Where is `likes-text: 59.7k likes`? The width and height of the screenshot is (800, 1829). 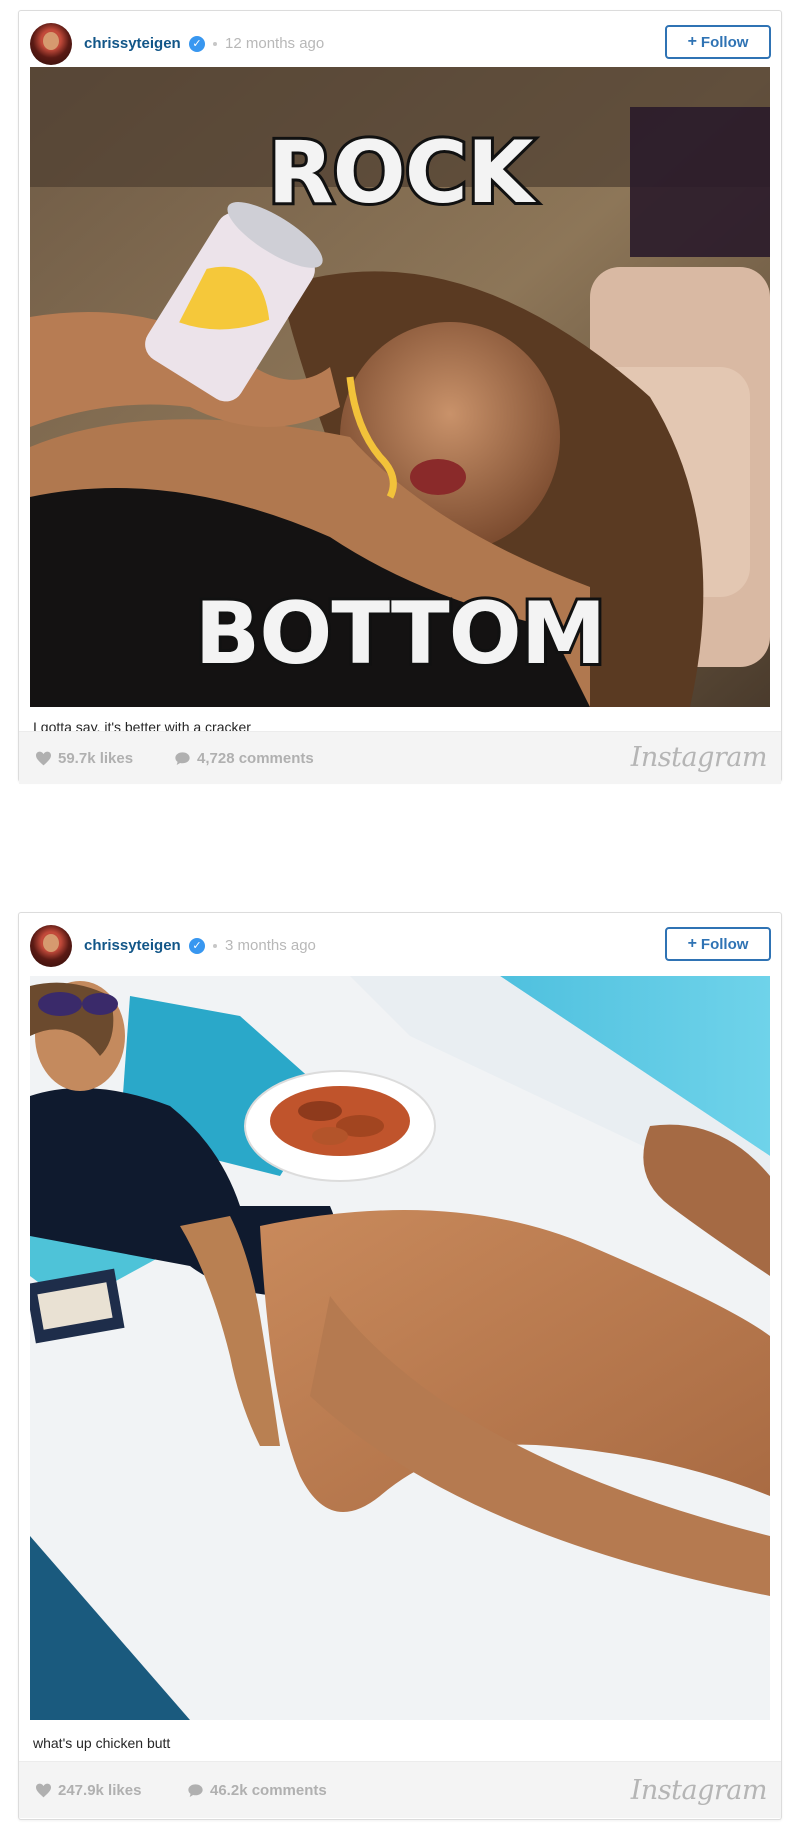
likes-text: 59.7k likes is located at coordinates (96, 758).